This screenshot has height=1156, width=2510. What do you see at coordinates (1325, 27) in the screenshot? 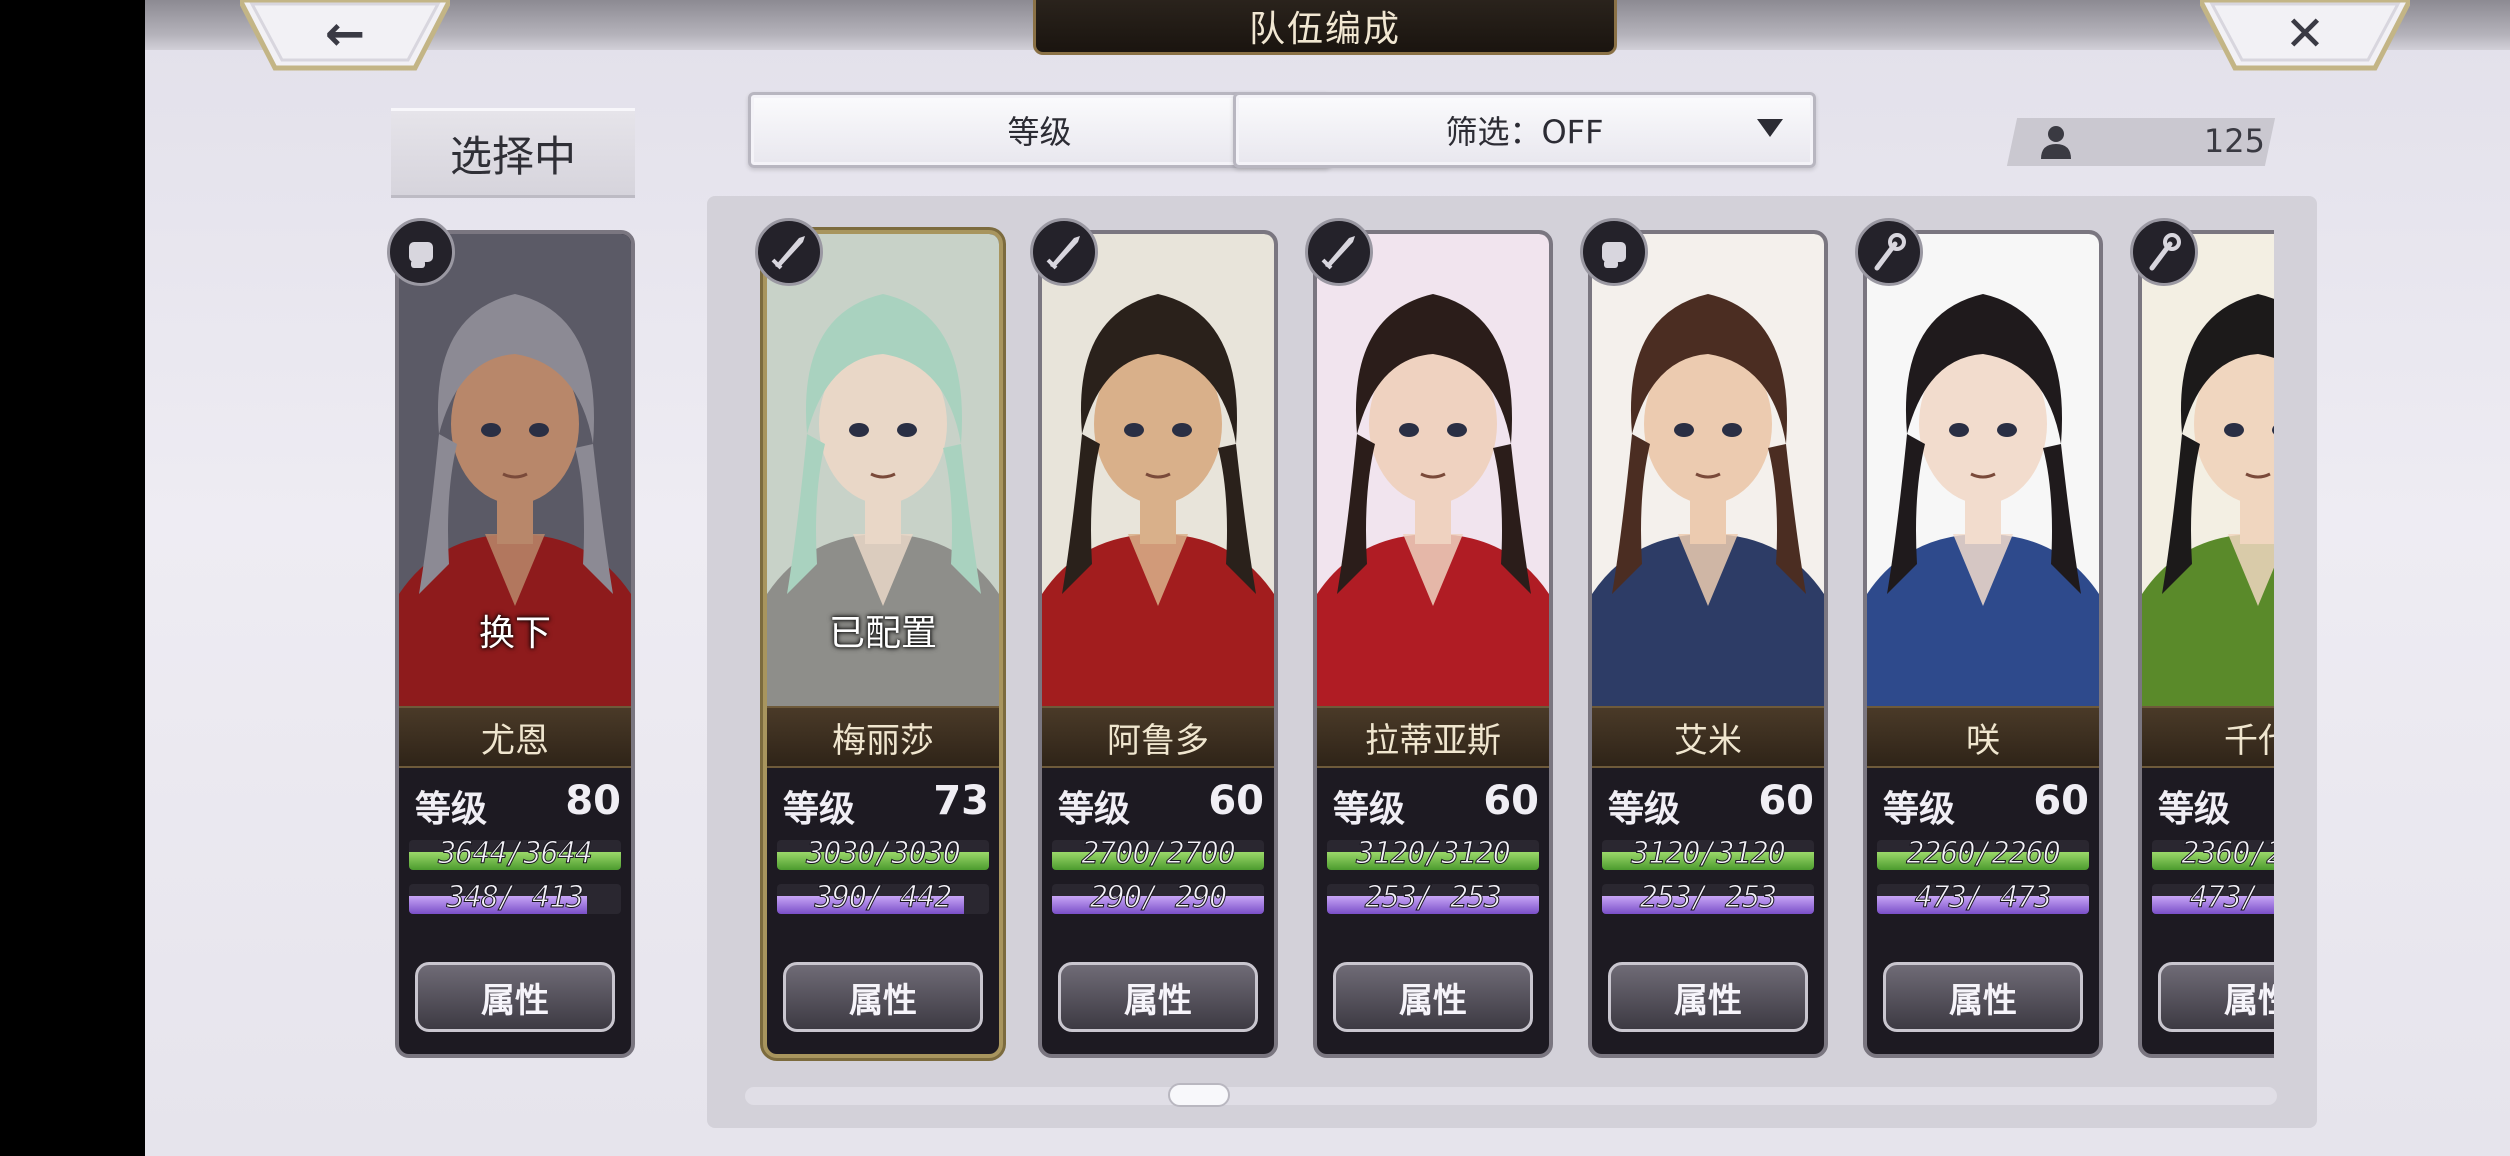
I see `page-title: 队伍编成` at bounding box center [1325, 27].